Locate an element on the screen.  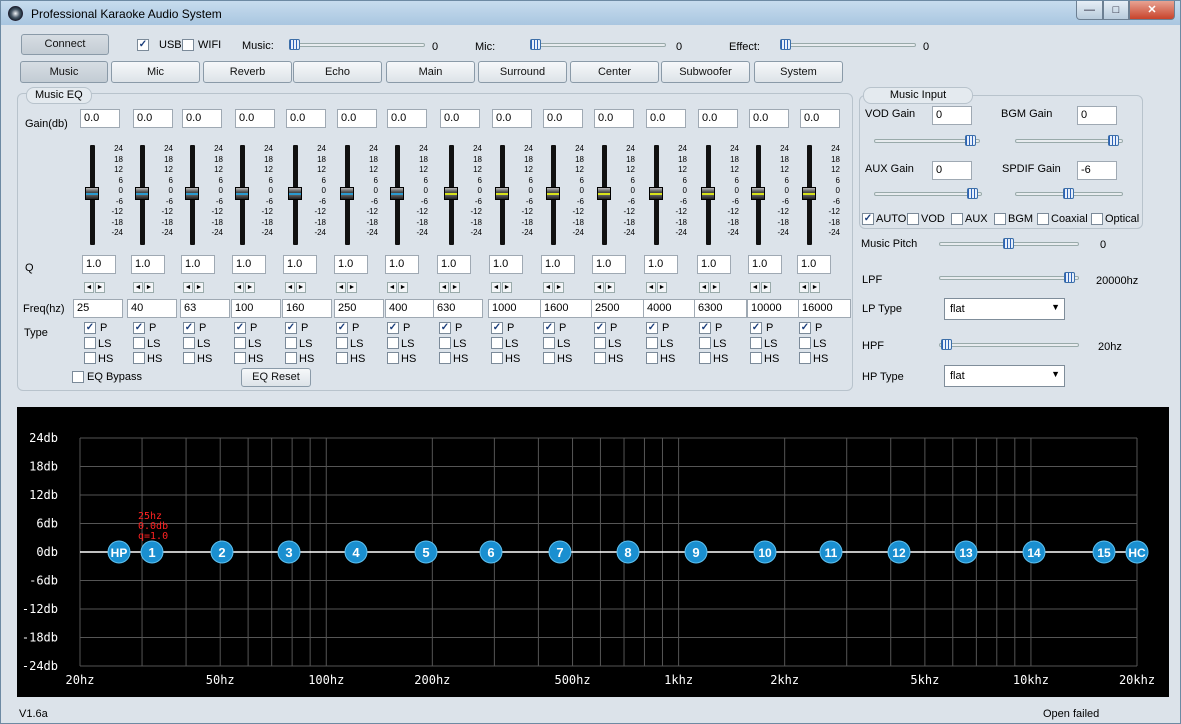
tab-echo: Echo is located at coordinates (337, 72).